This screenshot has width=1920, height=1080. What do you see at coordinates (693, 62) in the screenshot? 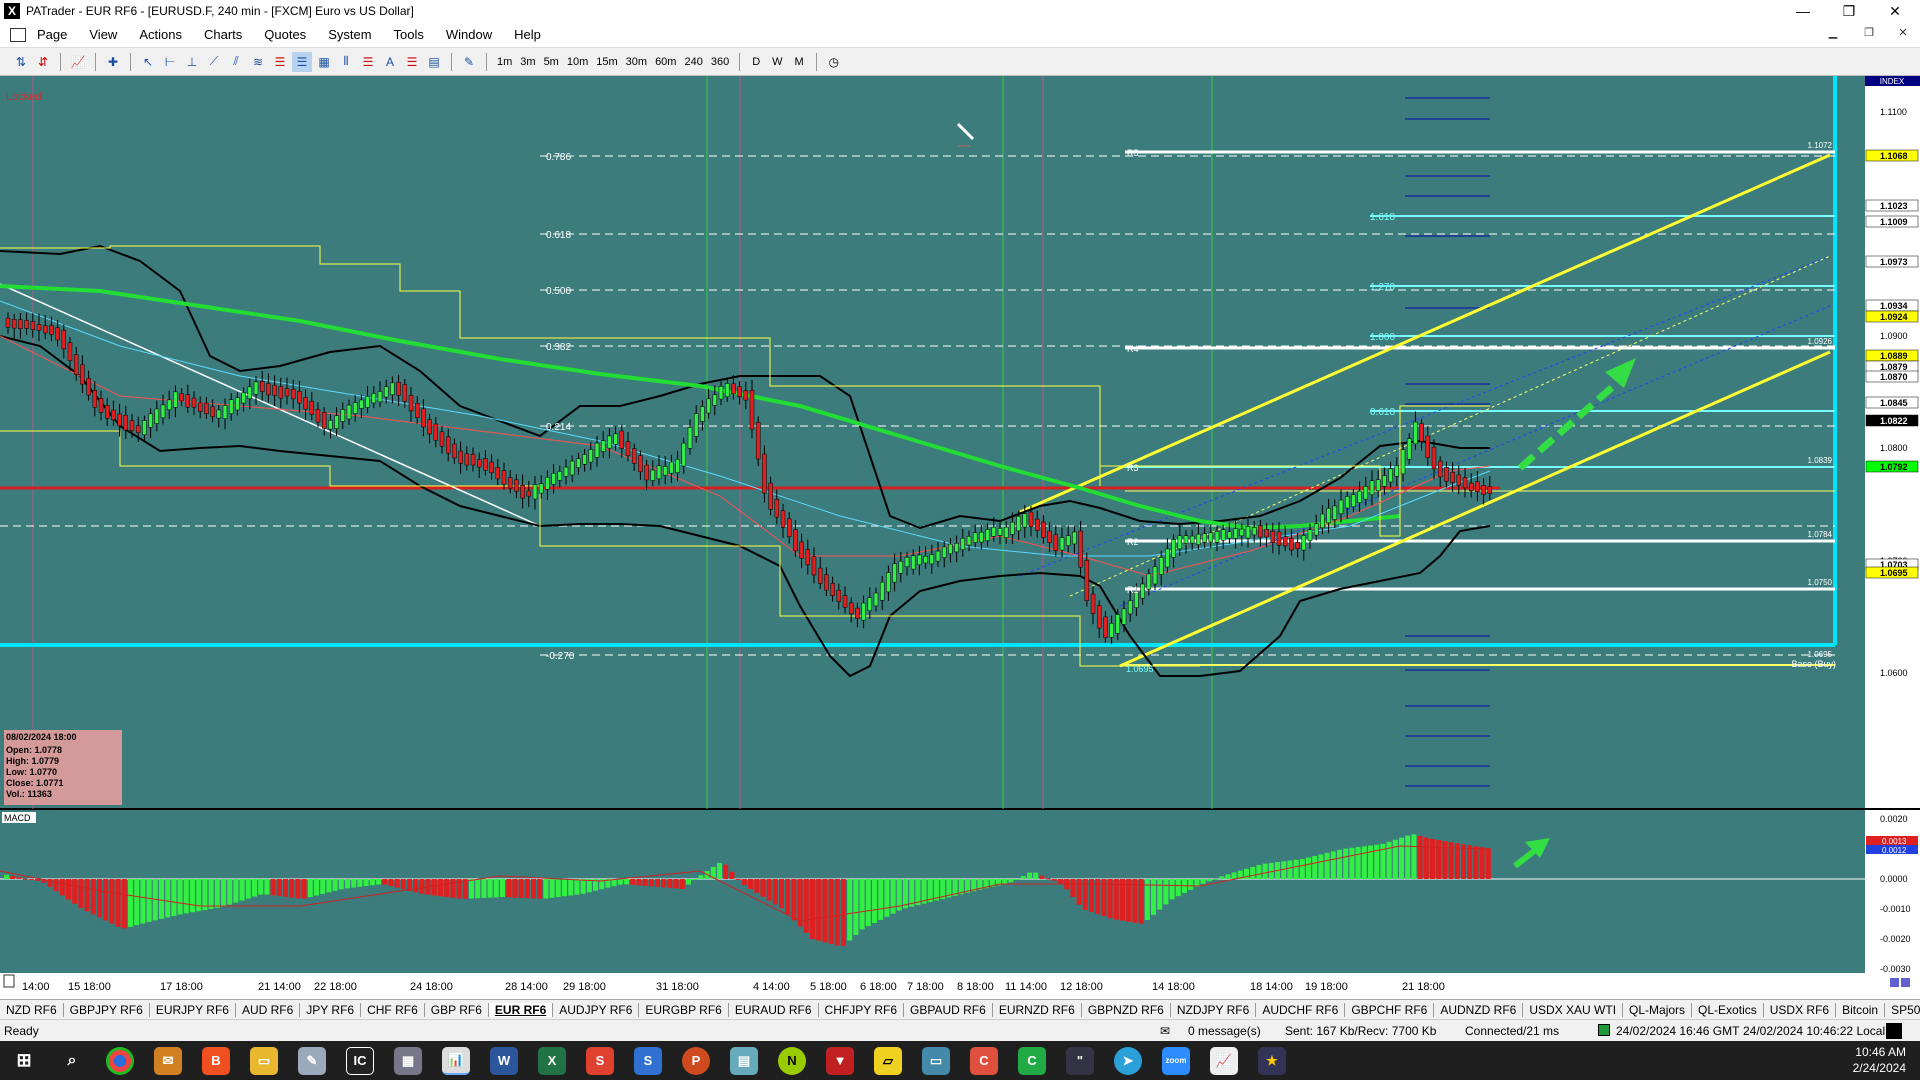
I see `timeframe-240: 240` at bounding box center [693, 62].